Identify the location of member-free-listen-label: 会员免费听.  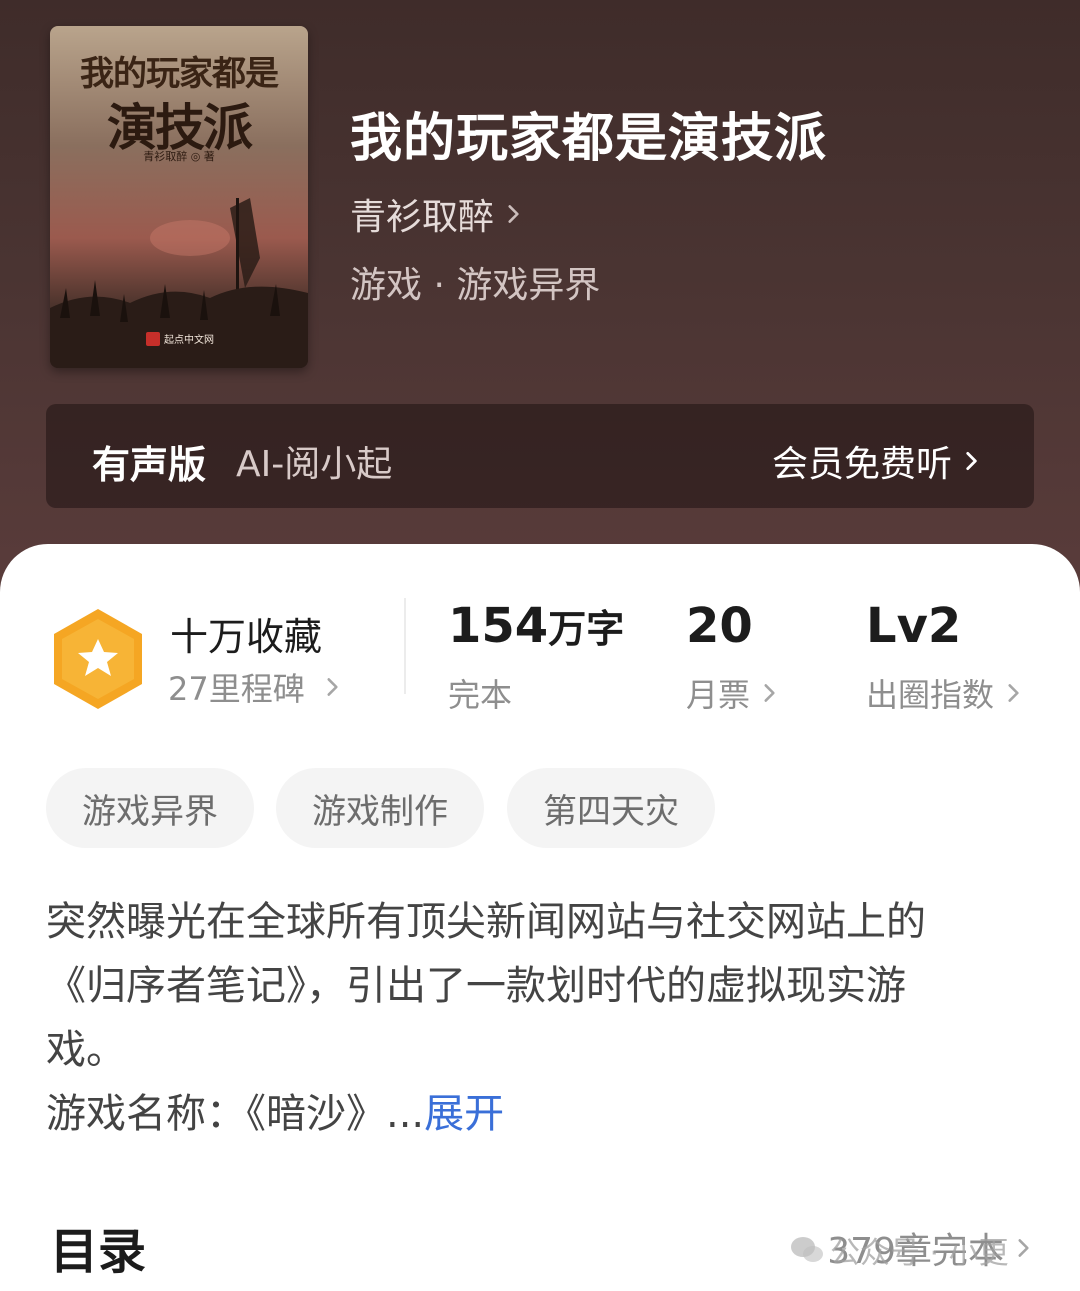
(861, 464).